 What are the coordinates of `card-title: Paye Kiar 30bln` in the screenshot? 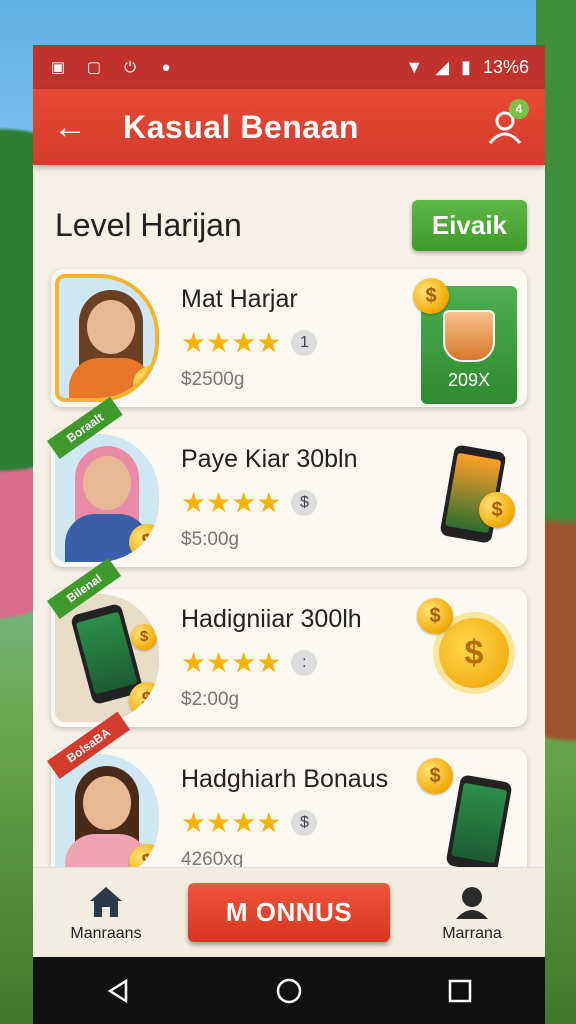 It's located at (269, 459).